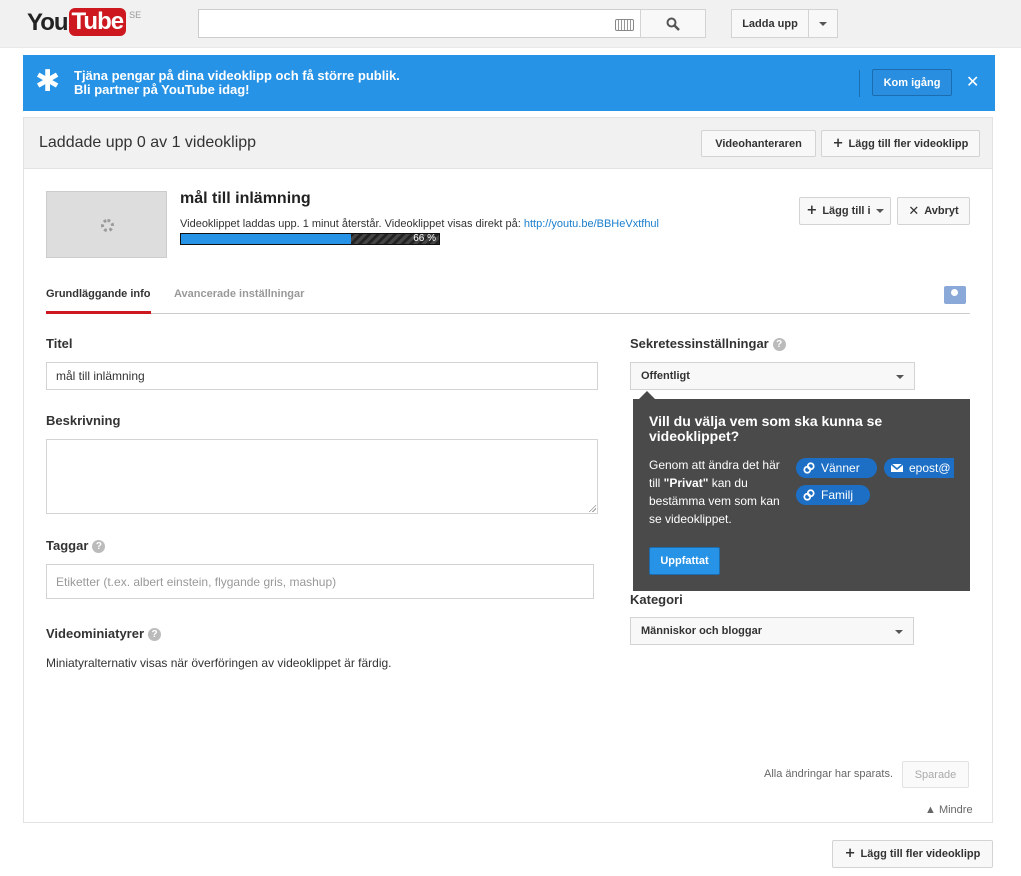  Describe the element at coordinates (930, 468) in the screenshot. I see `chip-email-label: epost@` at that location.